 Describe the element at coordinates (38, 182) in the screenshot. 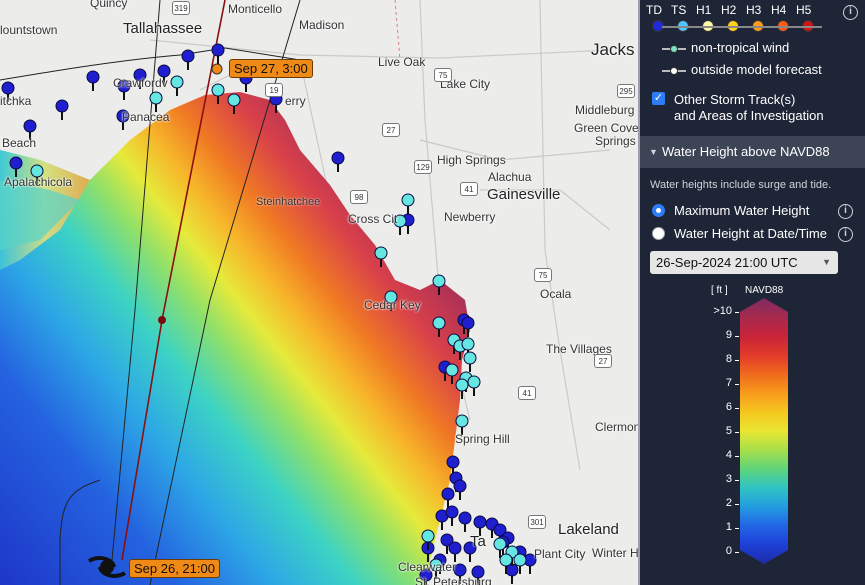

I see `place-apalachicola: Apalachicola` at that location.